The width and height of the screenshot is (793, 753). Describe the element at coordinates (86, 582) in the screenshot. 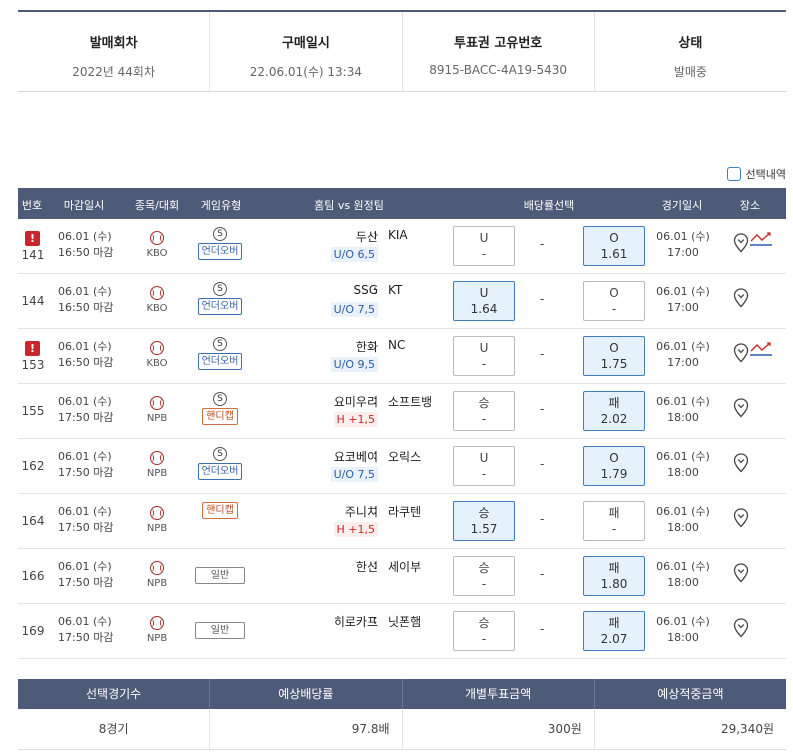

I see `deadline-time: 17:50 마감` at that location.